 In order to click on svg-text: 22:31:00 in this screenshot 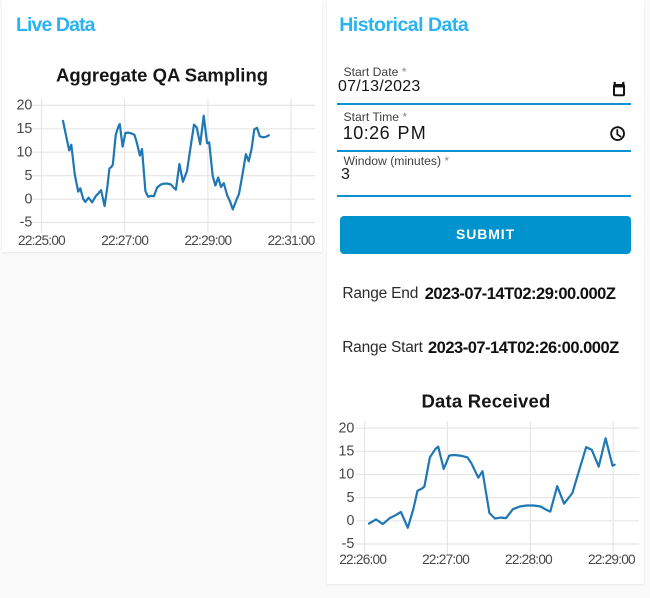, I will do `click(292, 240)`.